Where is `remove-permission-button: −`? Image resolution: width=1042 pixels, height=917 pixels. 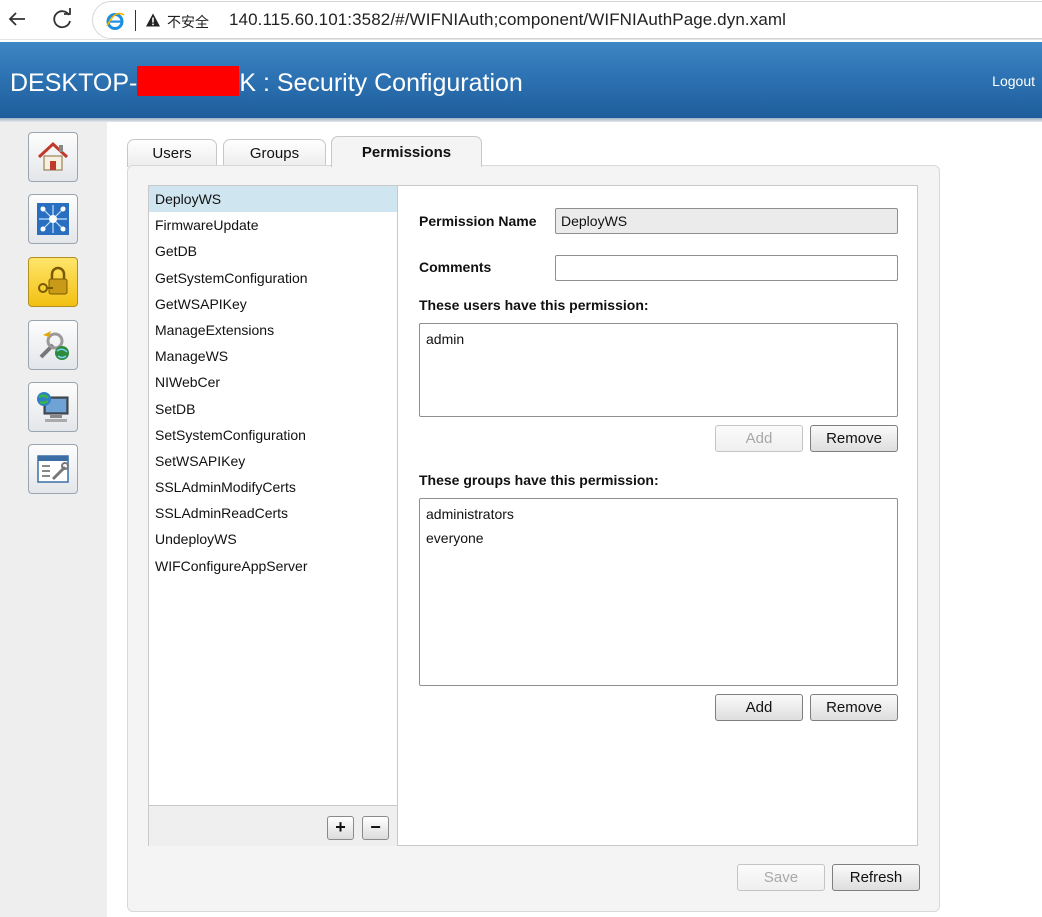
remove-permission-button: − is located at coordinates (375, 828).